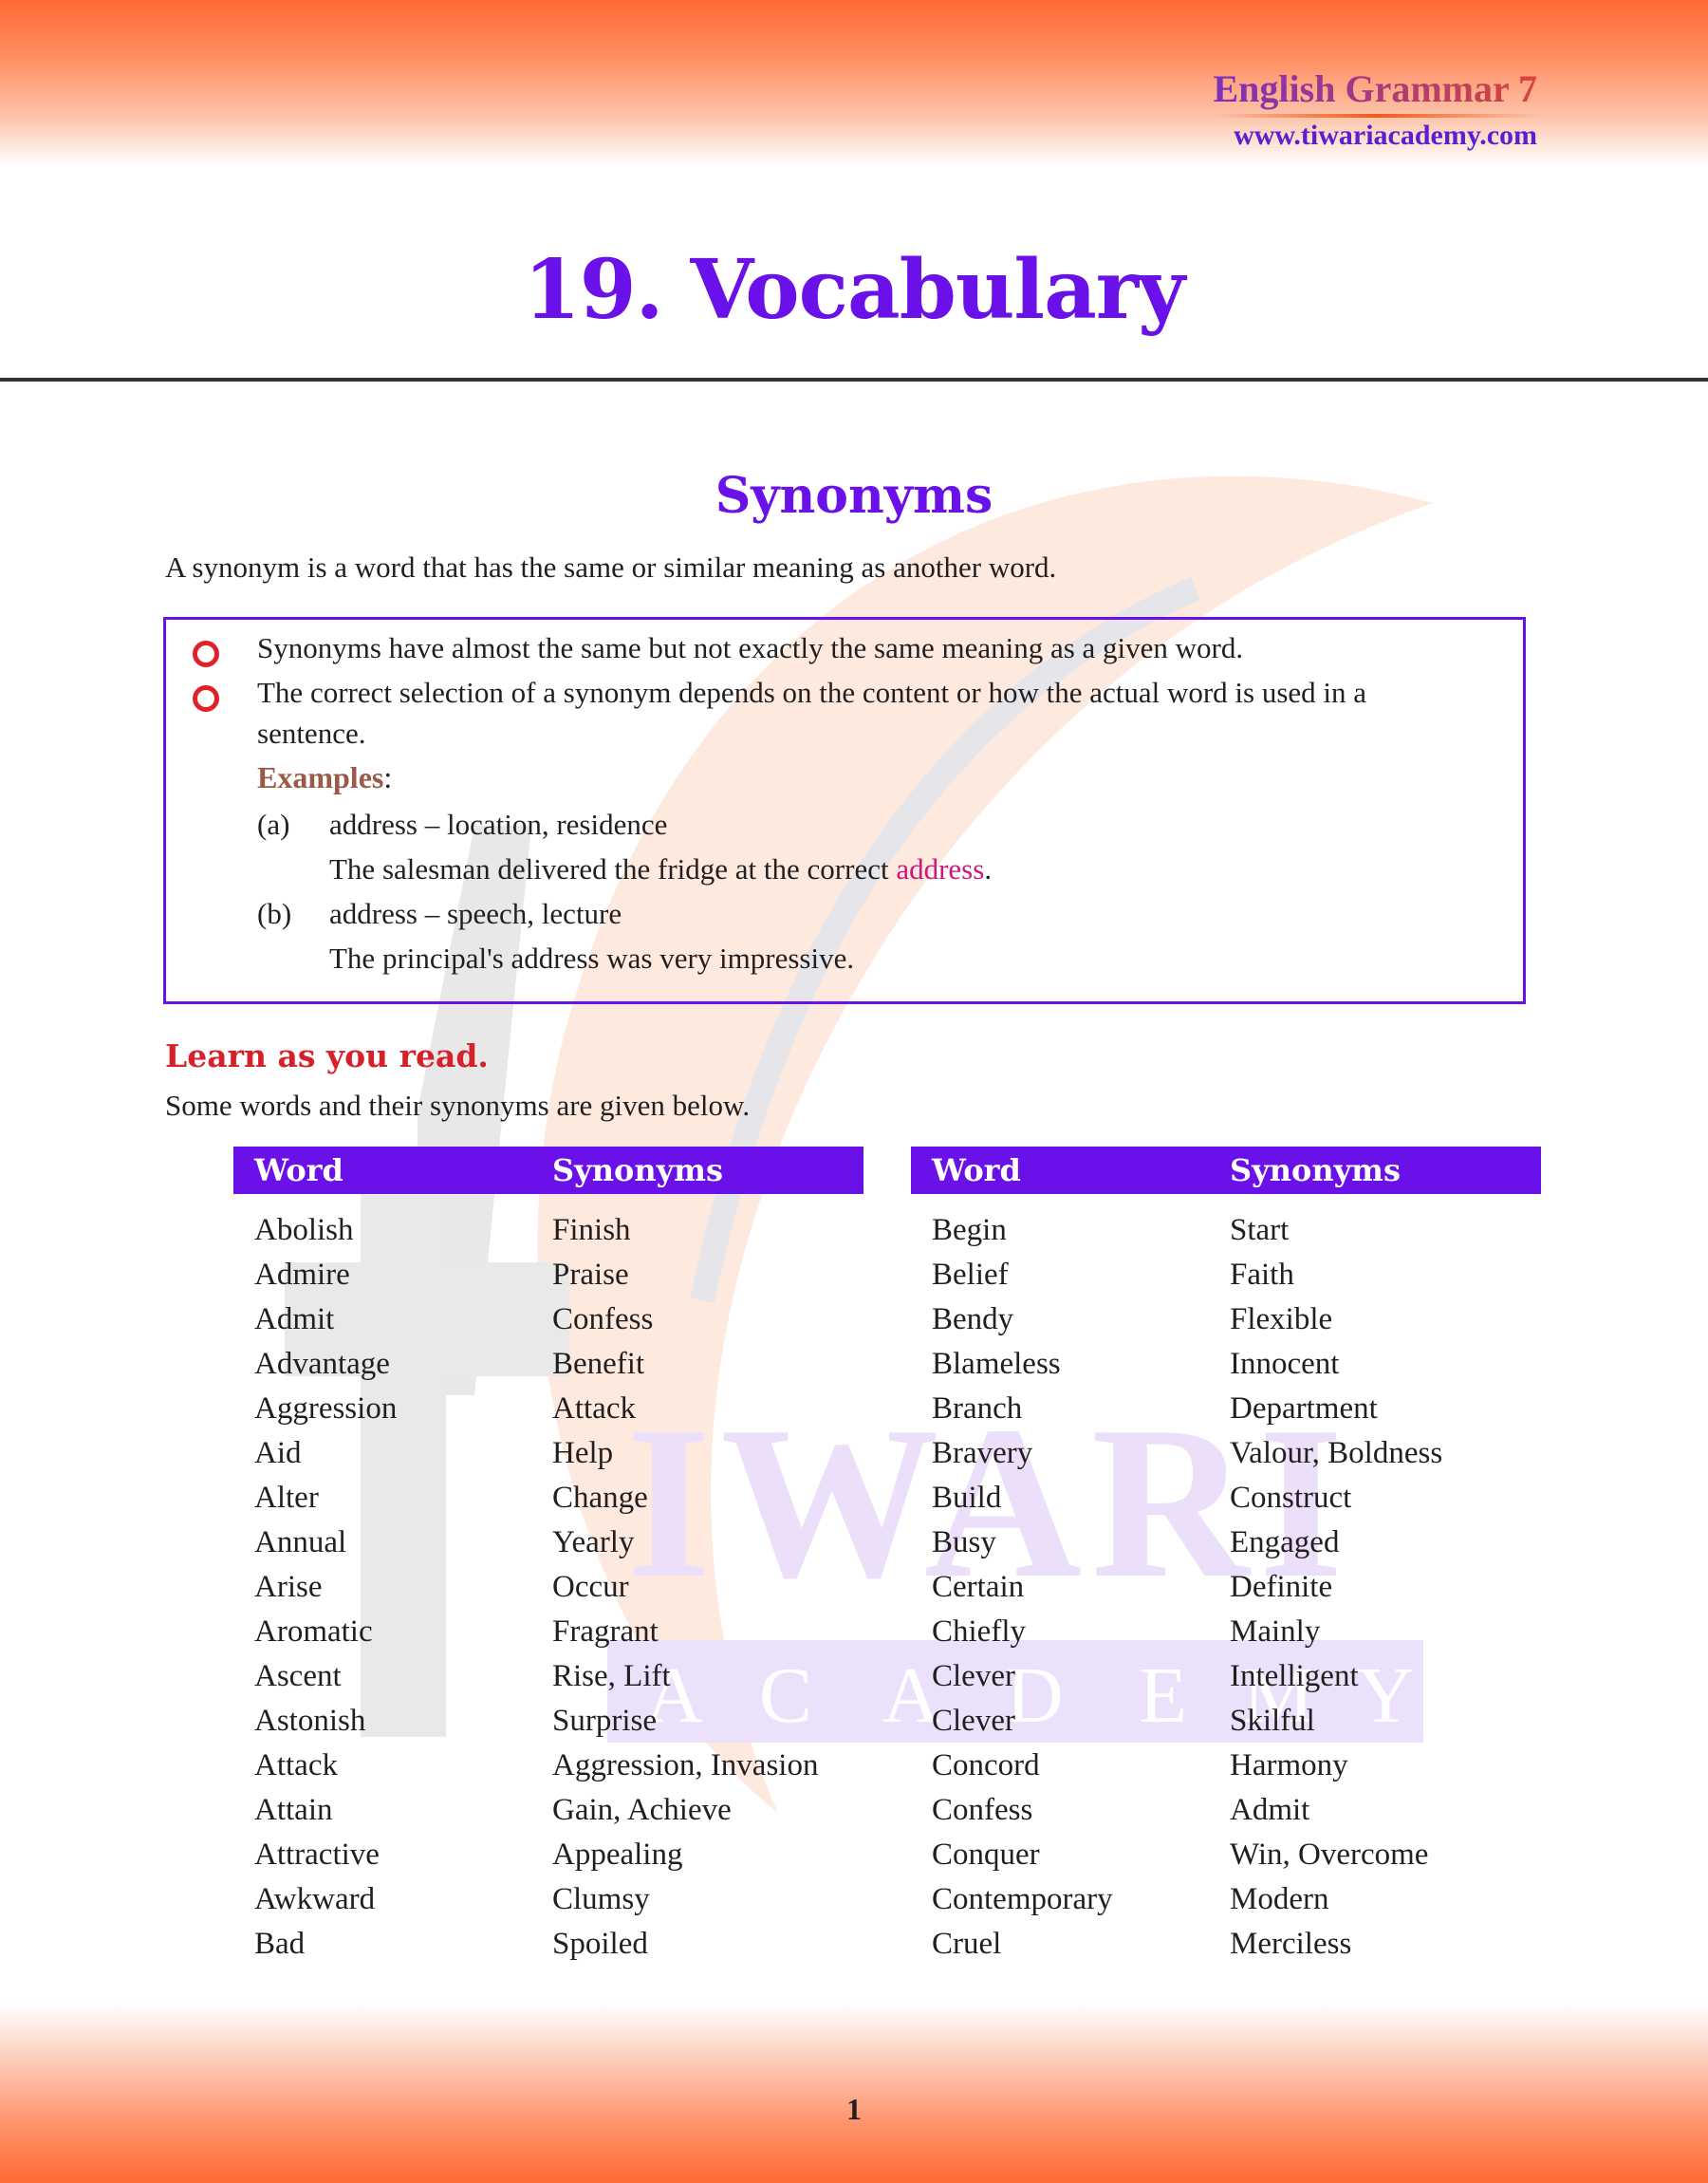 This screenshot has height=2183, width=1708. Describe the element at coordinates (311, 733) in the screenshot. I see `note-bullet-continuation: sentence.` at that location.